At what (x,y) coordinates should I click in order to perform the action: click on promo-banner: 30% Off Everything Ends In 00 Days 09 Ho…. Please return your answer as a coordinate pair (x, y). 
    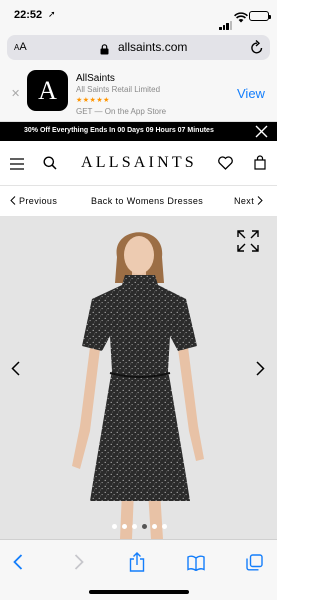
    Looking at the image, I should click on (138, 131).